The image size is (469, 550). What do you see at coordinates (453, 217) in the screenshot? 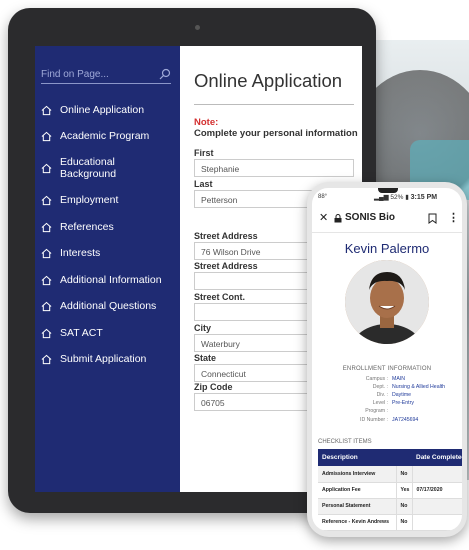
I see `more-icon: ⋮` at bounding box center [453, 217].